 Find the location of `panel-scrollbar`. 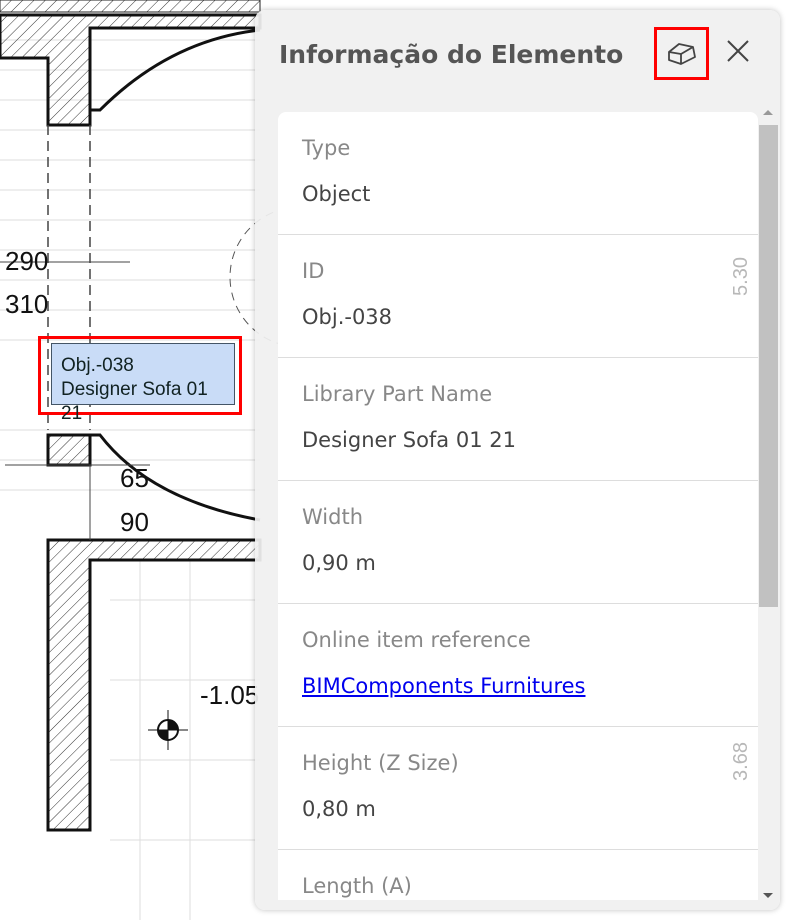

panel-scrollbar is located at coordinates (767, 505).